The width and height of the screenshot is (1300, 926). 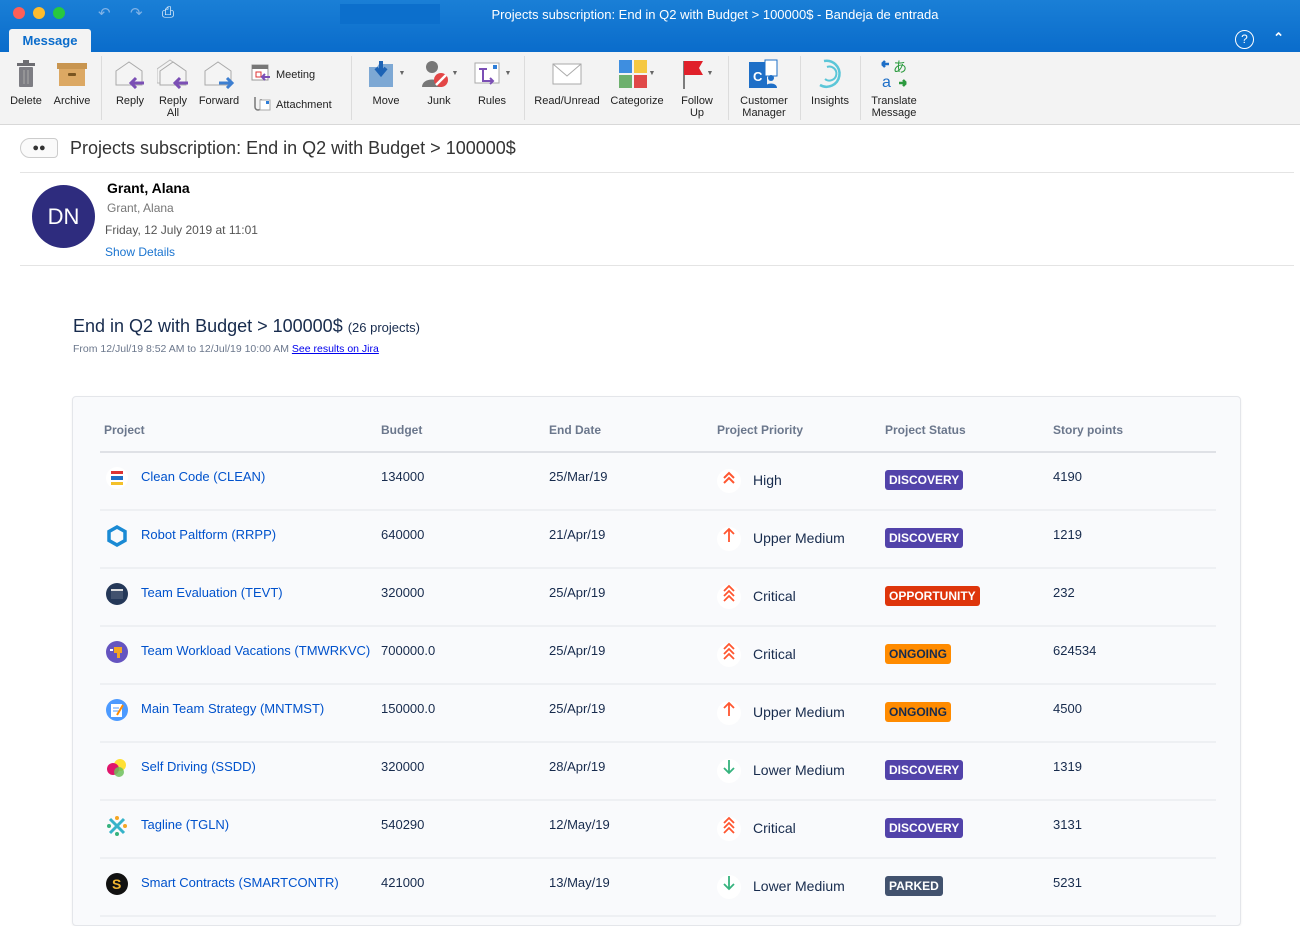 I want to click on self-driving-project-icon, so click(x=117, y=768).